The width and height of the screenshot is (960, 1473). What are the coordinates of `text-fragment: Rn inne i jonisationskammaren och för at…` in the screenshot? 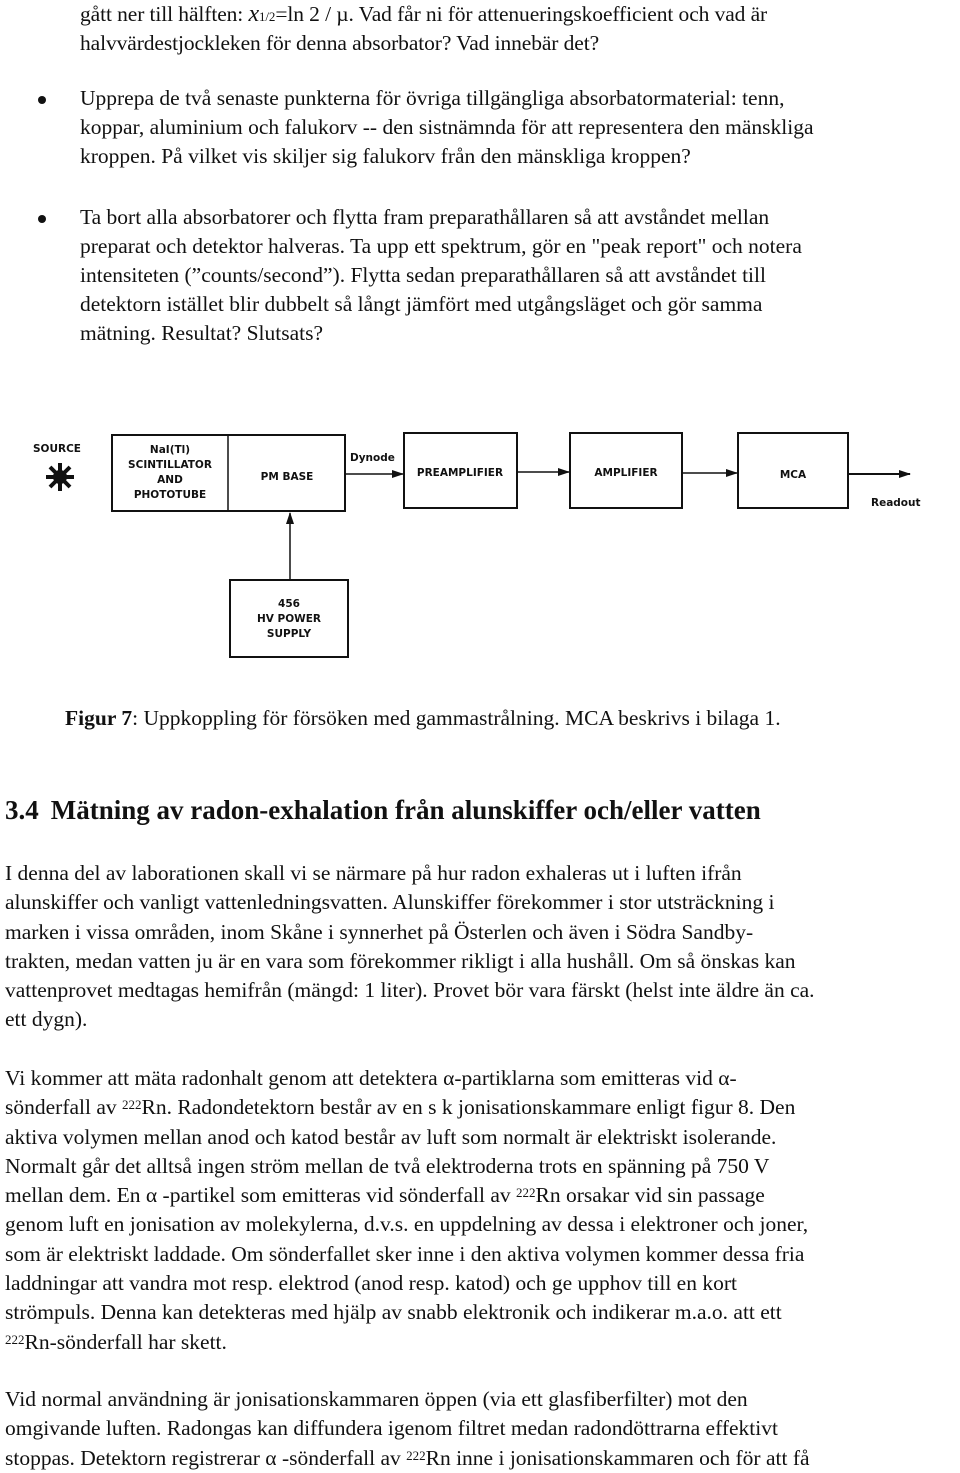 It's located at (617, 1457).